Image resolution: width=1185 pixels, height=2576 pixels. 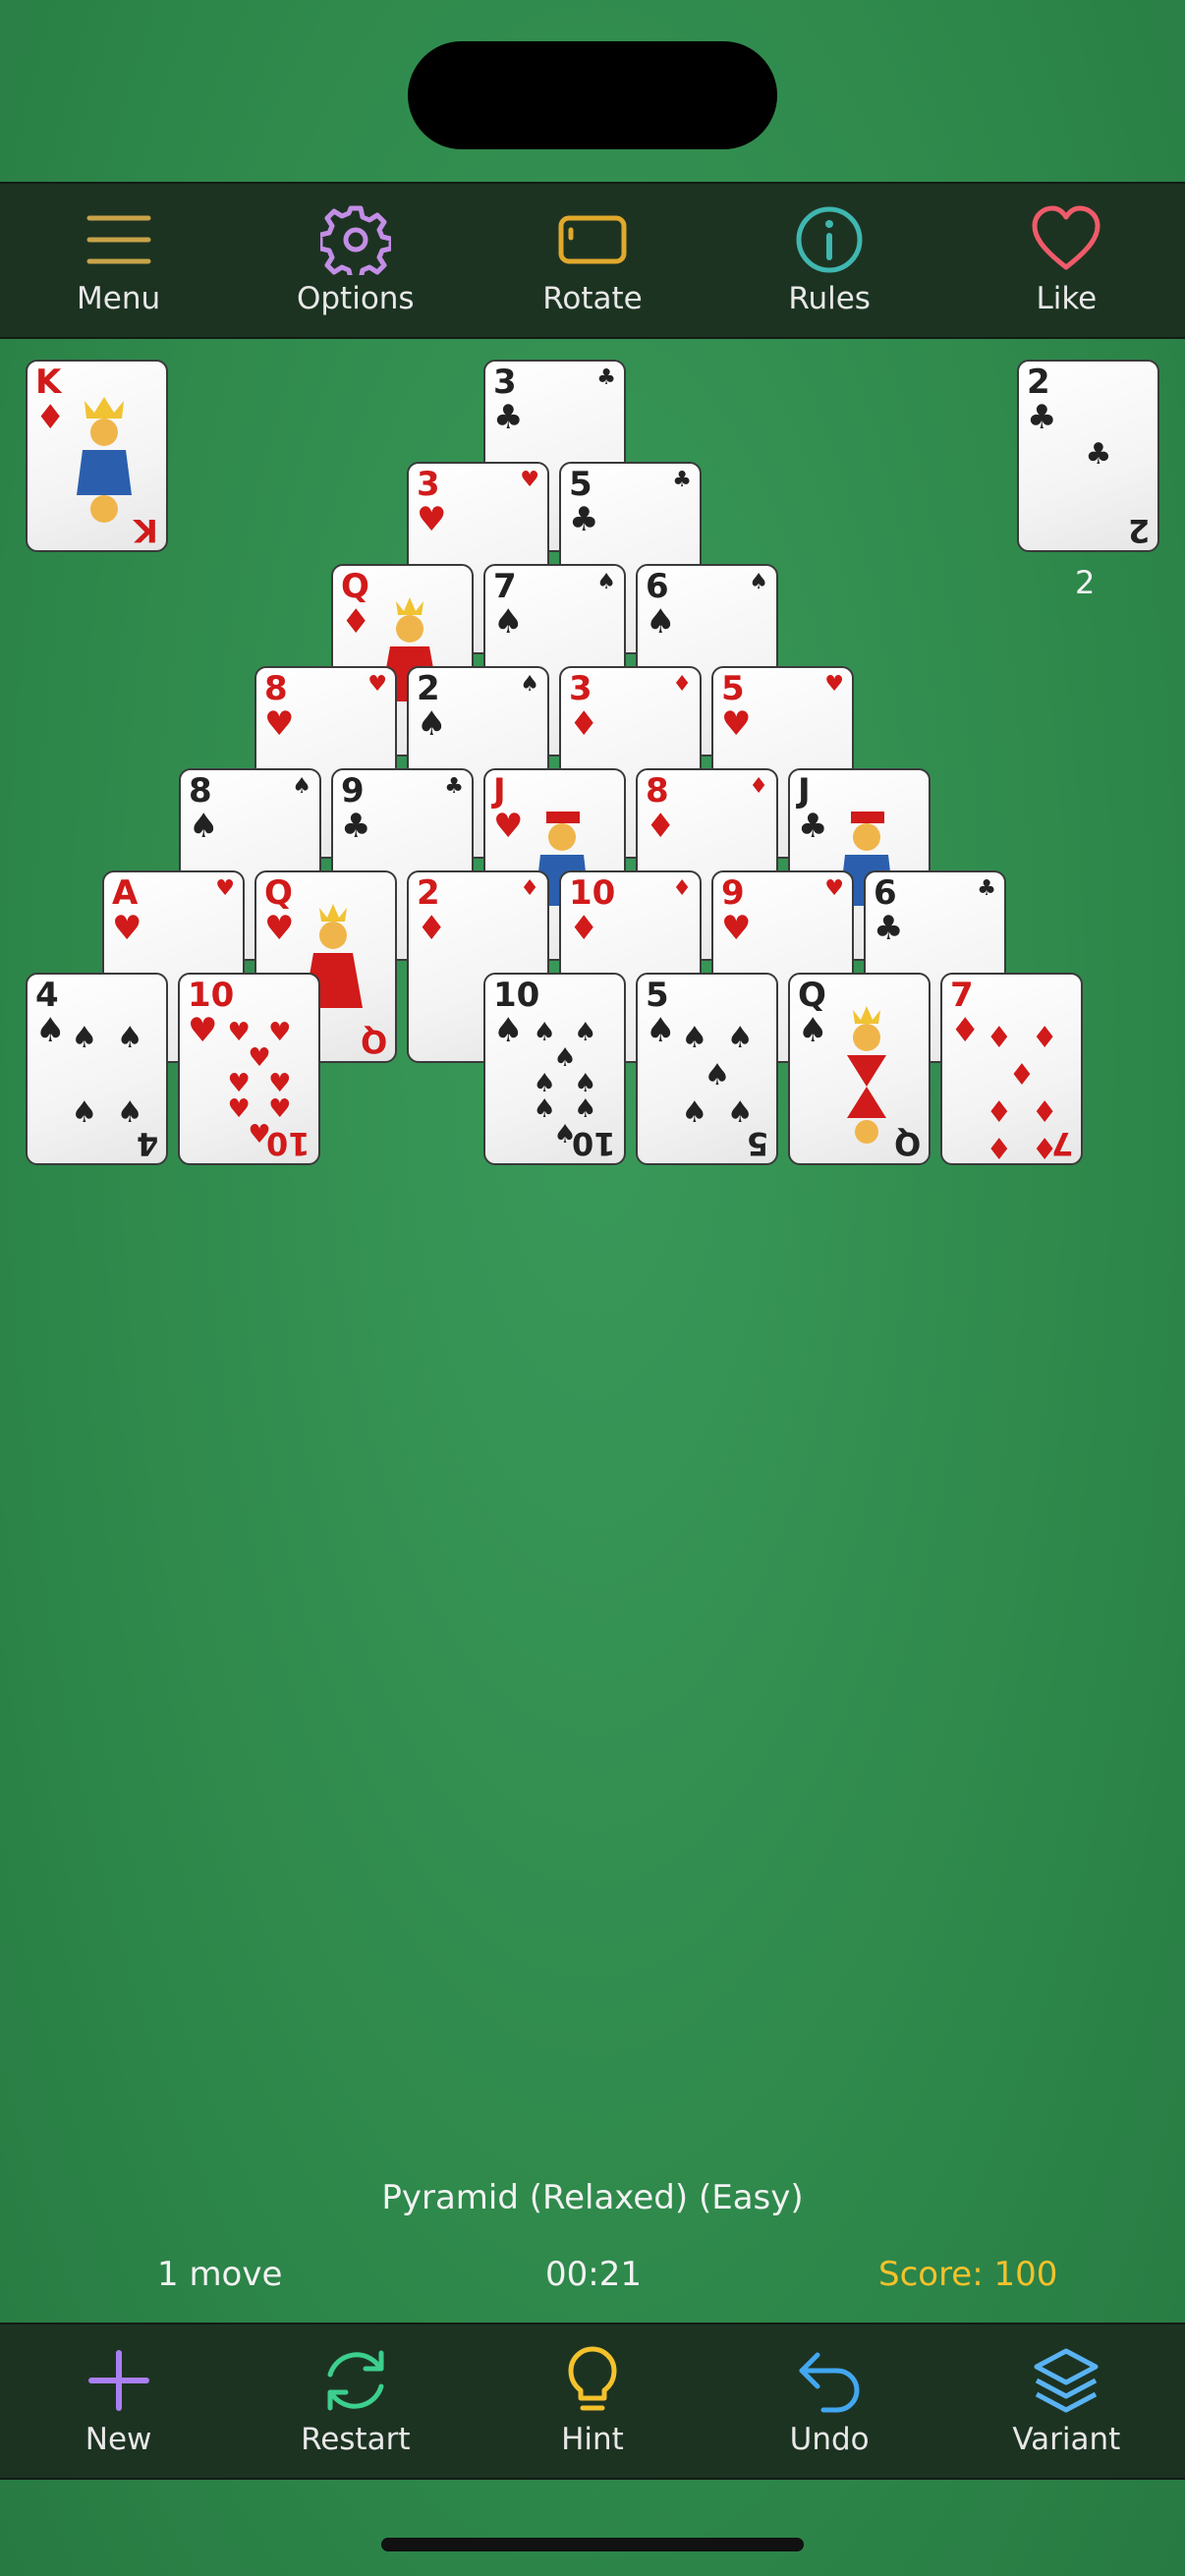 I want to click on waste-count: 2, so click(x=1085, y=582).